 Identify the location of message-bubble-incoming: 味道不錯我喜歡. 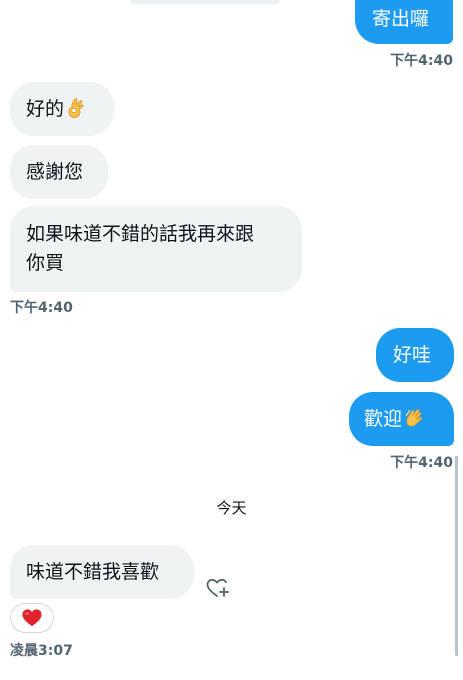
(102, 572).